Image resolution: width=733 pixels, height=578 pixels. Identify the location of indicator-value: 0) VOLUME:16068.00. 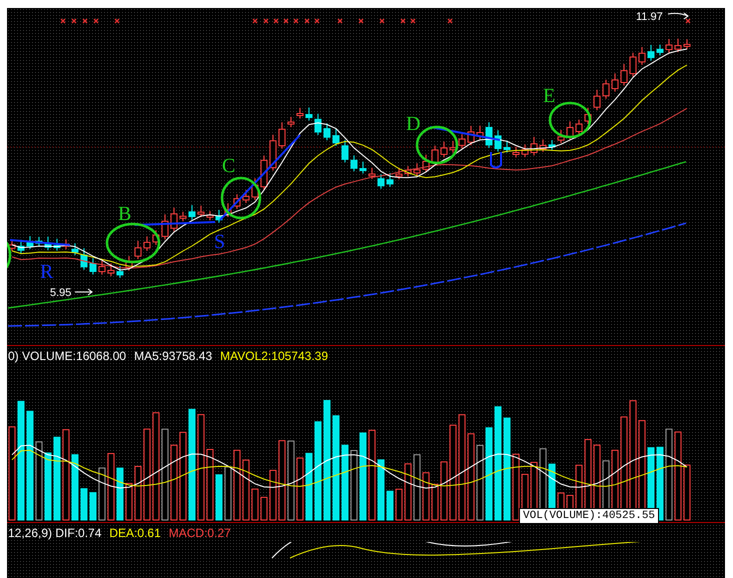
(67, 356).